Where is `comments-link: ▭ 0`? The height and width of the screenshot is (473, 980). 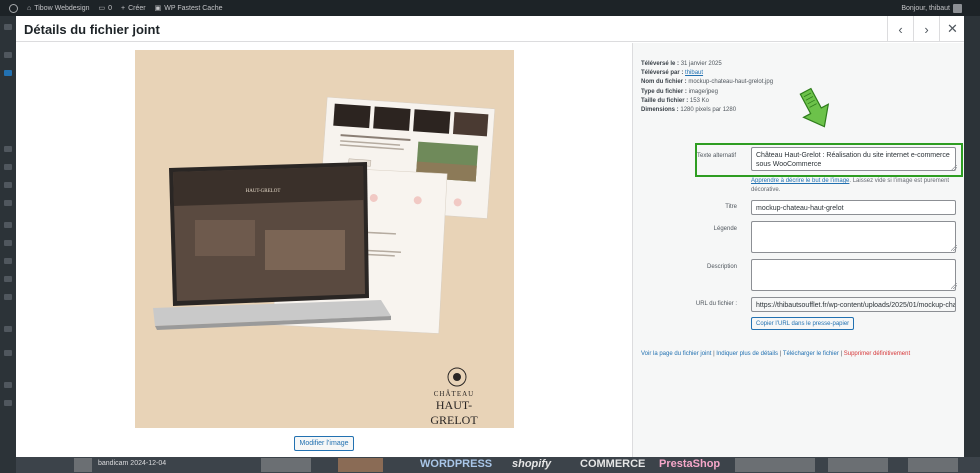
comments-link: ▭ 0 is located at coordinates (105, 8).